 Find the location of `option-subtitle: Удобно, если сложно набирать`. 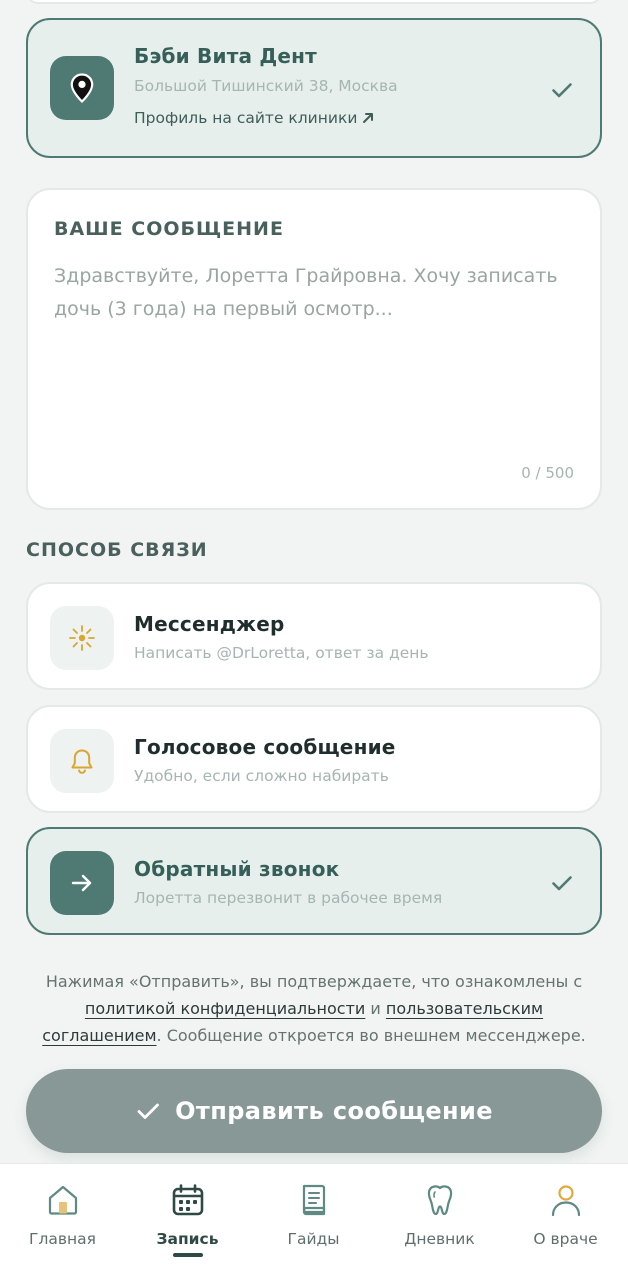

option-subtitle: Удобно, если сложно набирать is located at coordinates (261, 776).